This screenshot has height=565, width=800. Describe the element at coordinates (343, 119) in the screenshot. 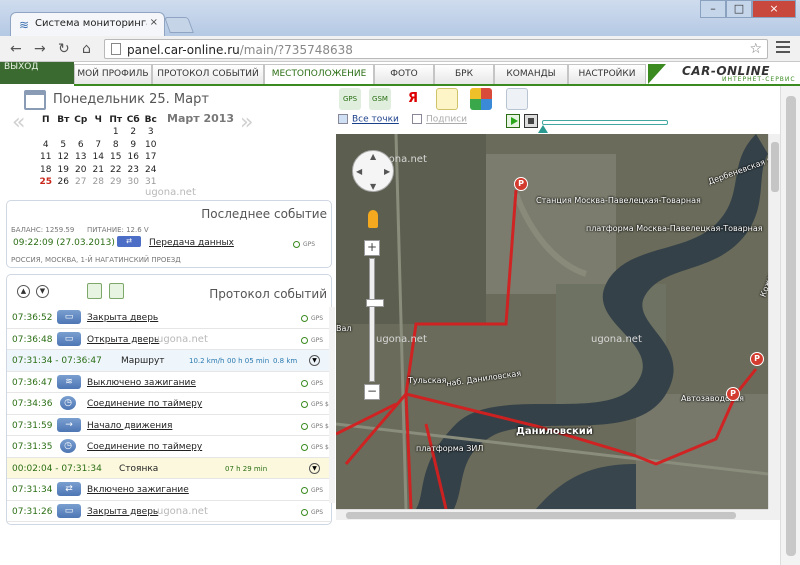

I see `all-points-checkbox` at that location.